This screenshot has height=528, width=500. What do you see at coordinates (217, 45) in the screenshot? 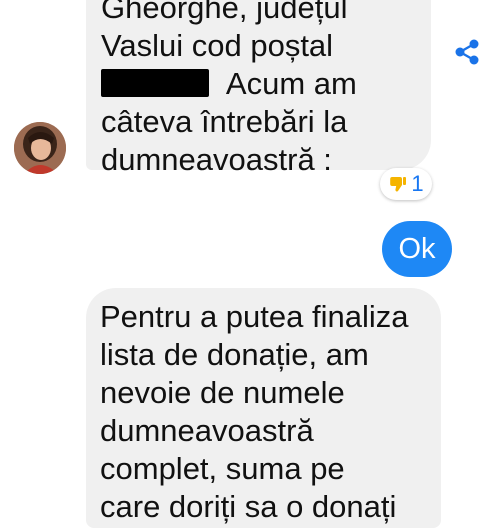
I see `message-line: Vaslui cod poștal` at bounding box center [217, 45].